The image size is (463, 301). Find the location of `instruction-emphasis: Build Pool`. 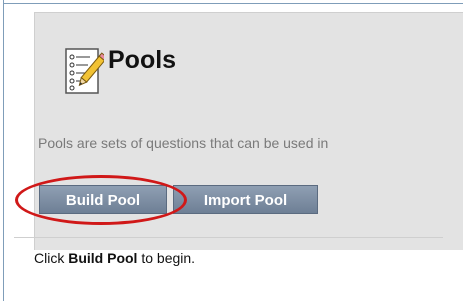

instruction-emphasis: Build Pool is located at coordinates (103, 258).